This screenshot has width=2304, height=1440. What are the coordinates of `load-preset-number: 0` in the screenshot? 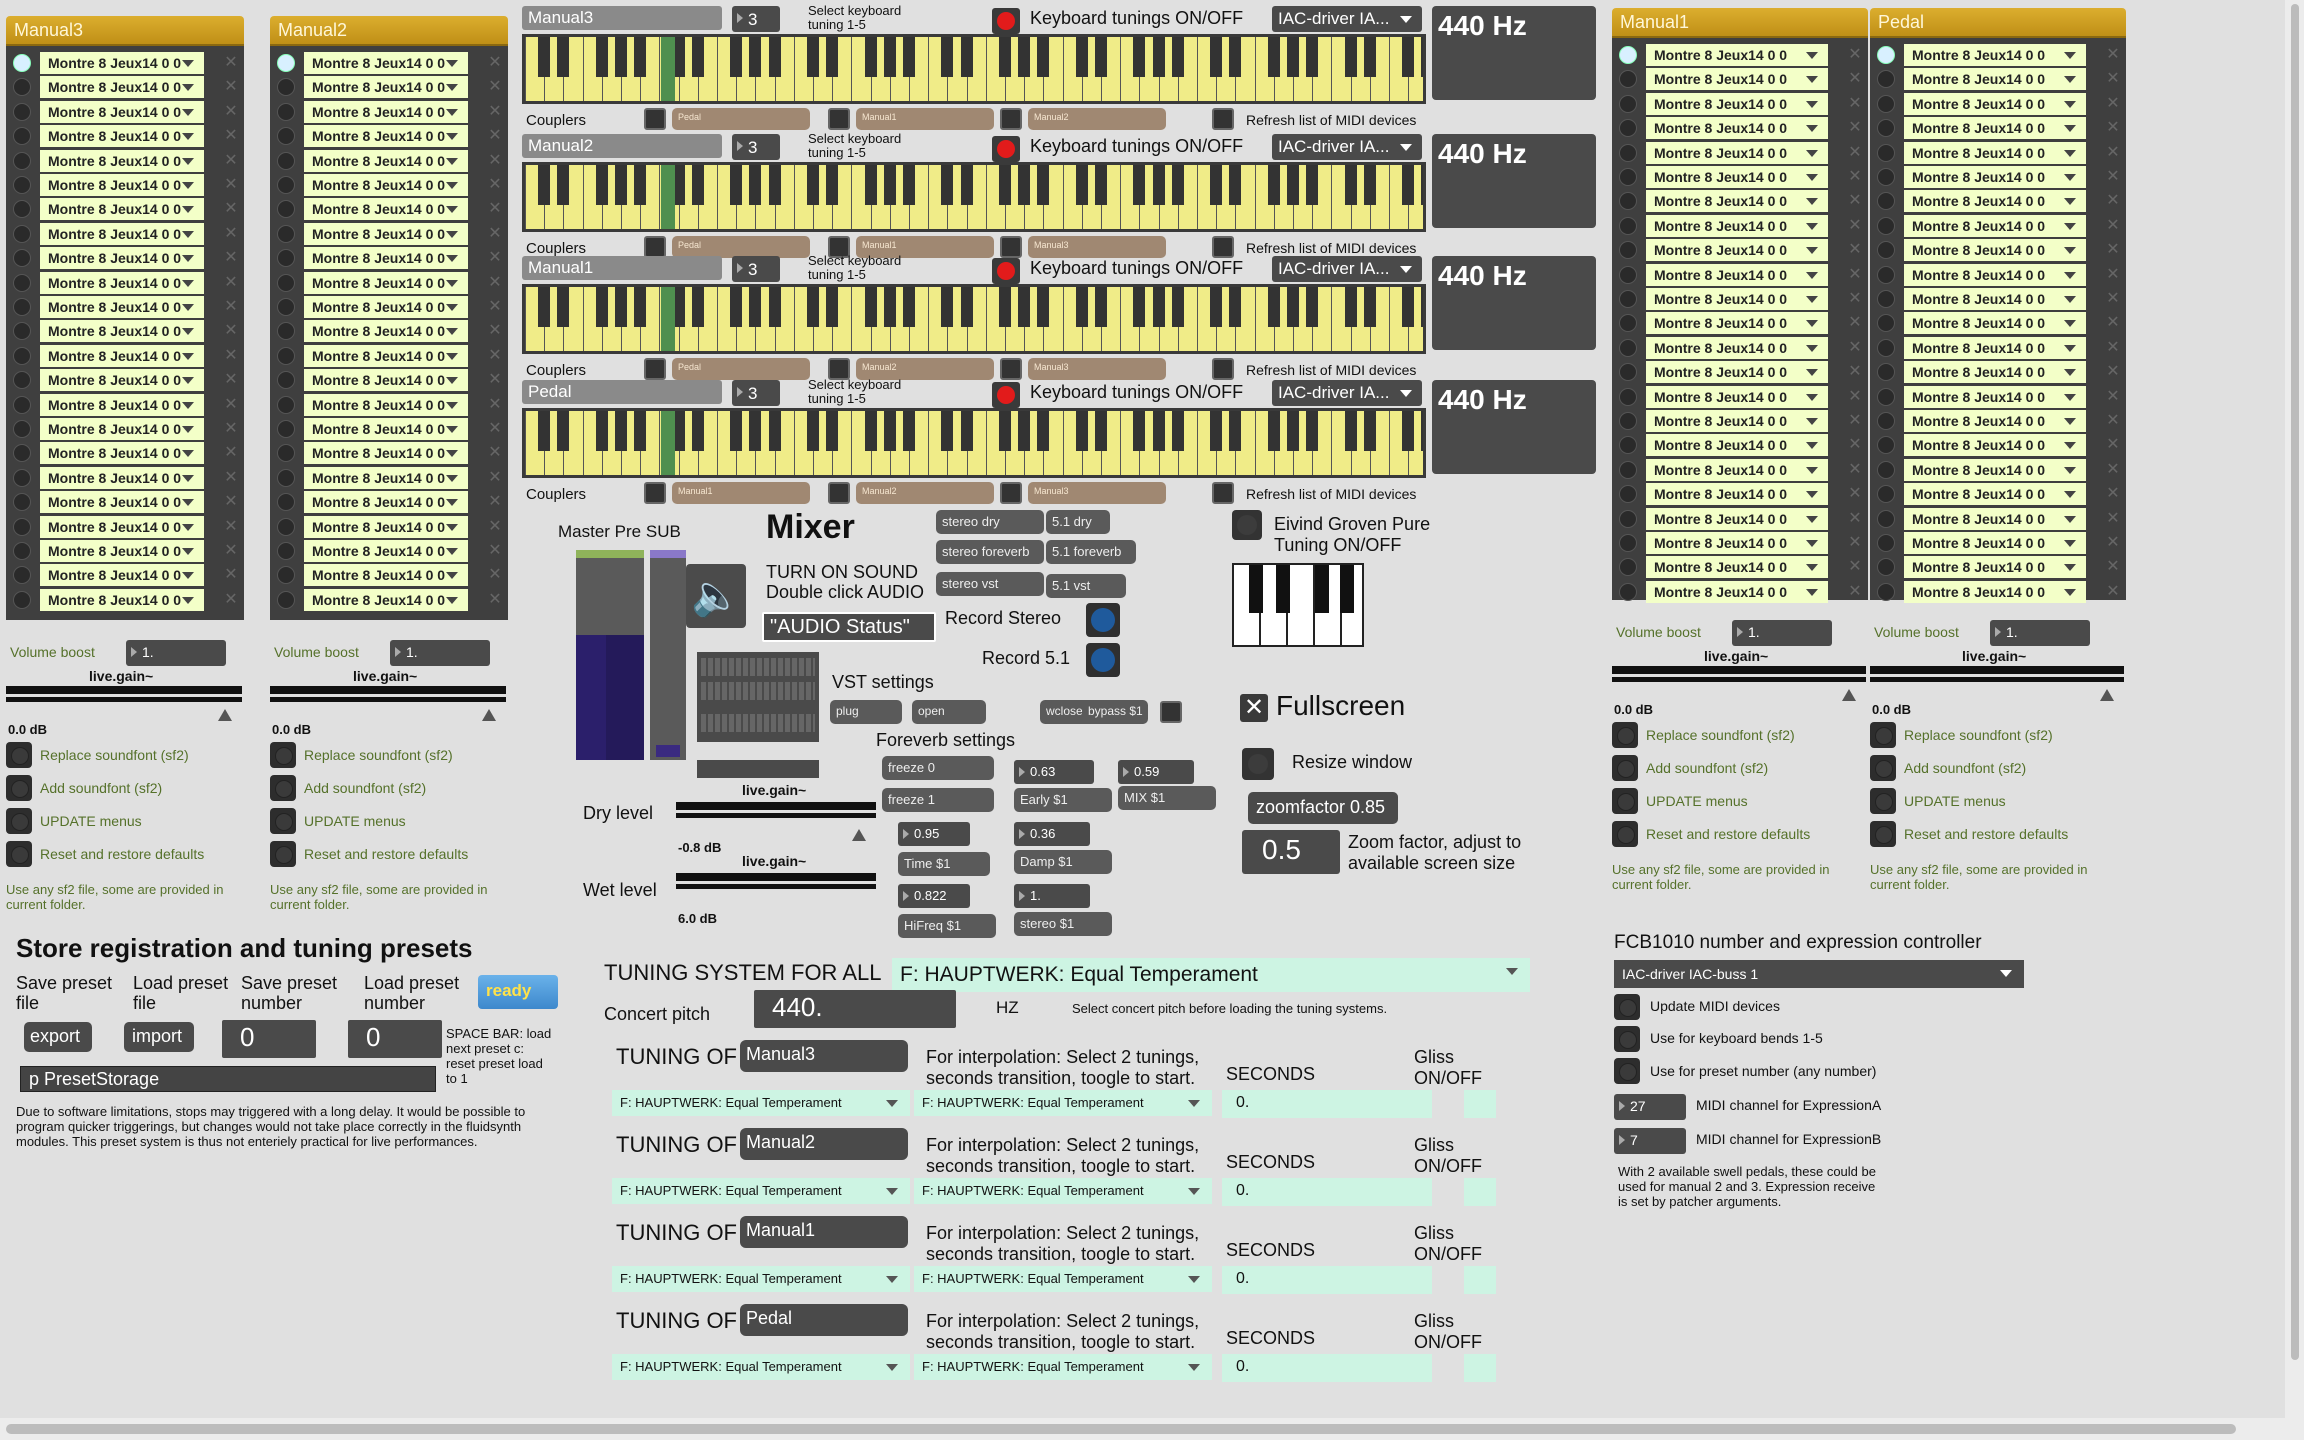 It's located at (395, 1039).